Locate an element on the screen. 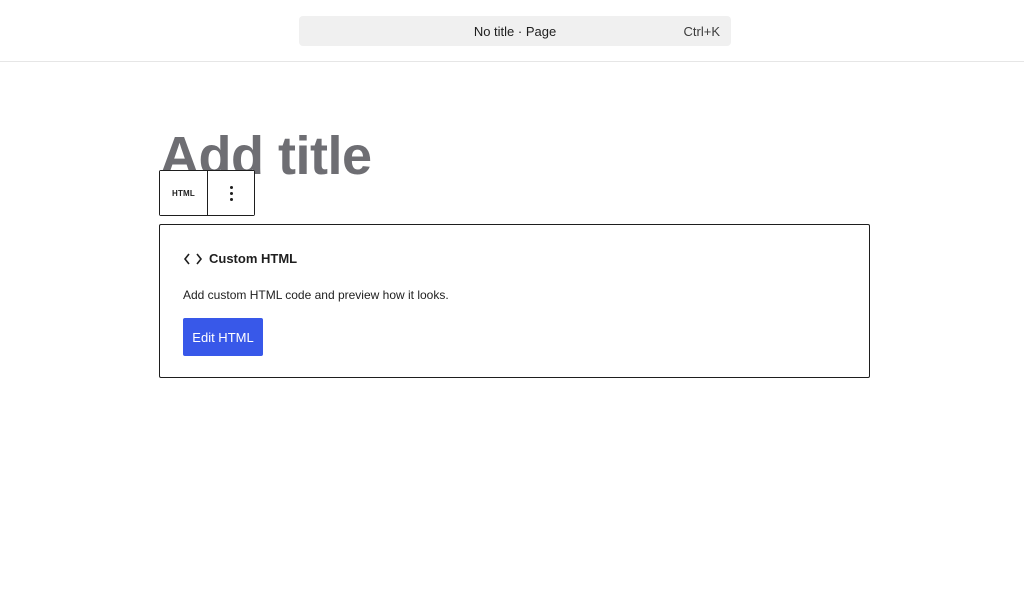  block-type-button: HTML is located at coordinates (183, 193).